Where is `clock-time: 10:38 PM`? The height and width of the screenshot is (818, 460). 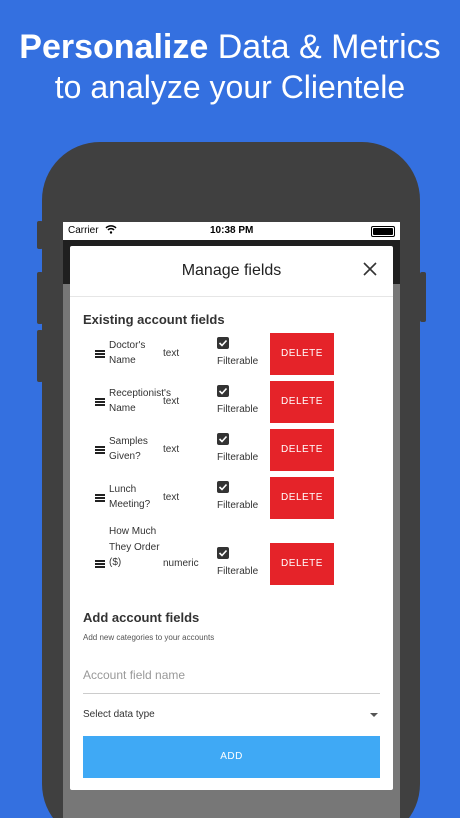 clock-time: 10:38 PM is located at coordinates (232, 230).